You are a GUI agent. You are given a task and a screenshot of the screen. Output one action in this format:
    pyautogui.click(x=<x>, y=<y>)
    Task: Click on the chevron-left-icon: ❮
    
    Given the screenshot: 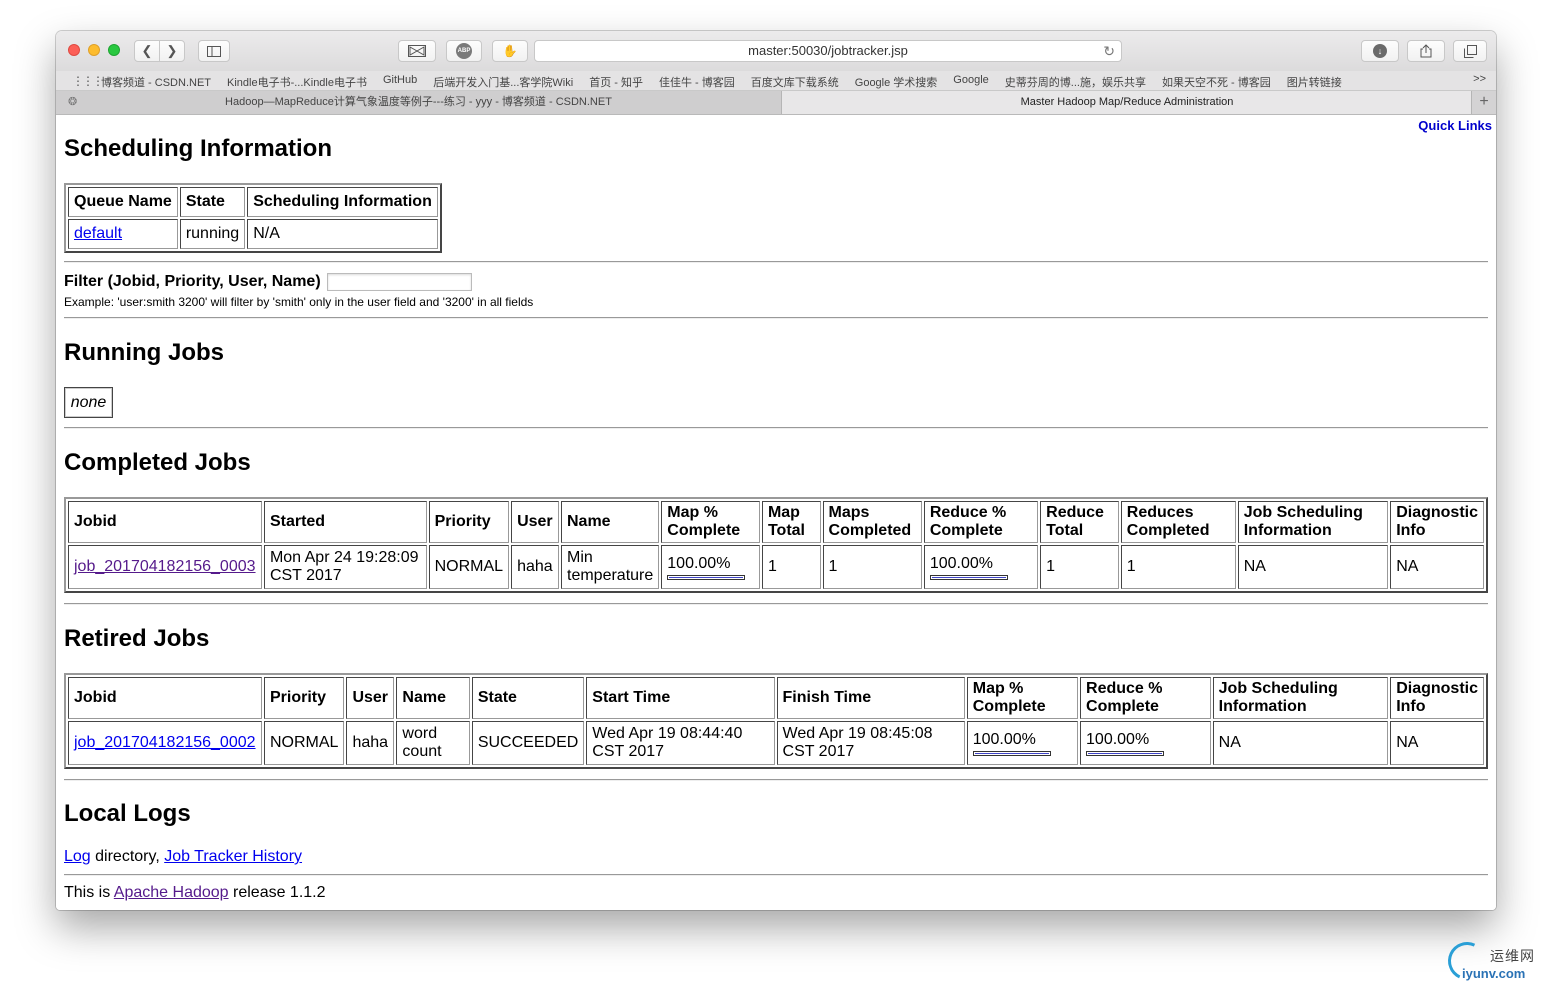 What is the action you would take?
    pyautogui.click(x=147, y=50)
    